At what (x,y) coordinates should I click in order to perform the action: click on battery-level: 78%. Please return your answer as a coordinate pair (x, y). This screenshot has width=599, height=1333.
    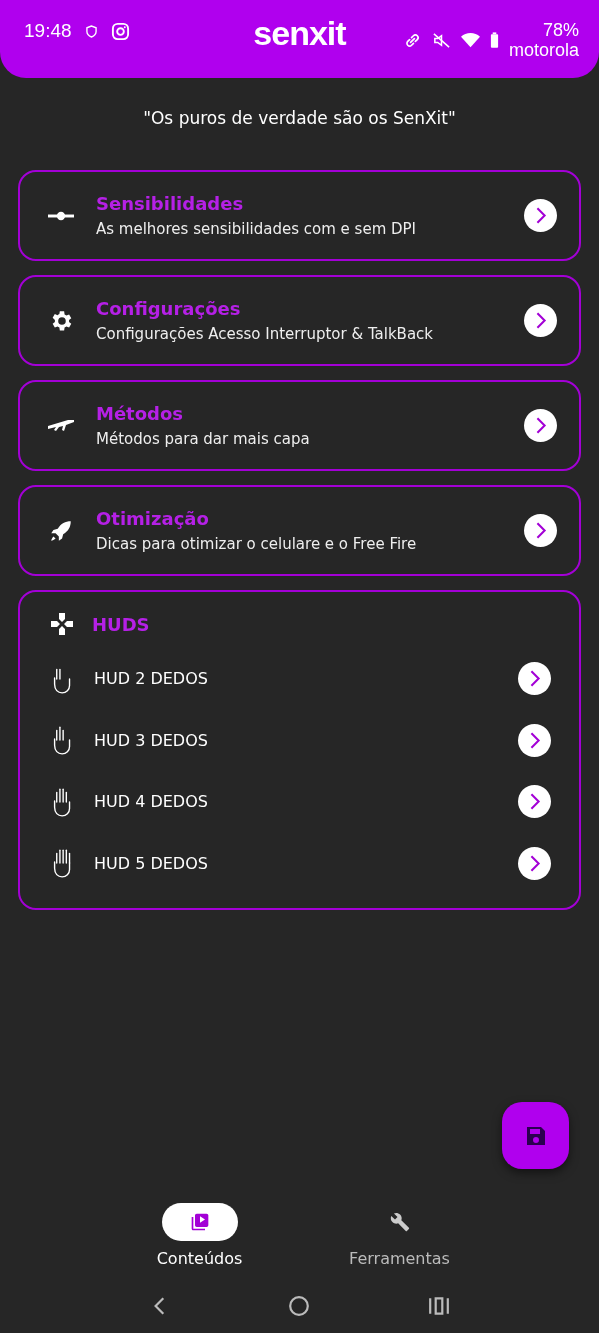
    Looking at the image, I should click on (560, 30).